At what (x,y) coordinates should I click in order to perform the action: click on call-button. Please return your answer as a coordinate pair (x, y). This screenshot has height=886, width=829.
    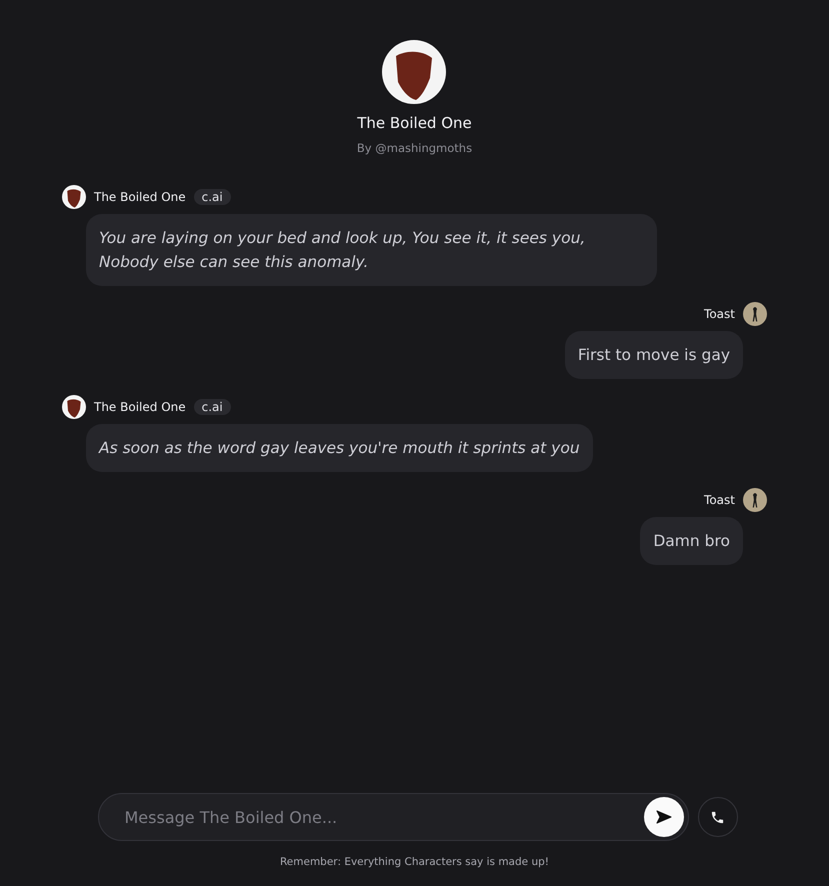
    Looking at the image, I should click on (718, 817).